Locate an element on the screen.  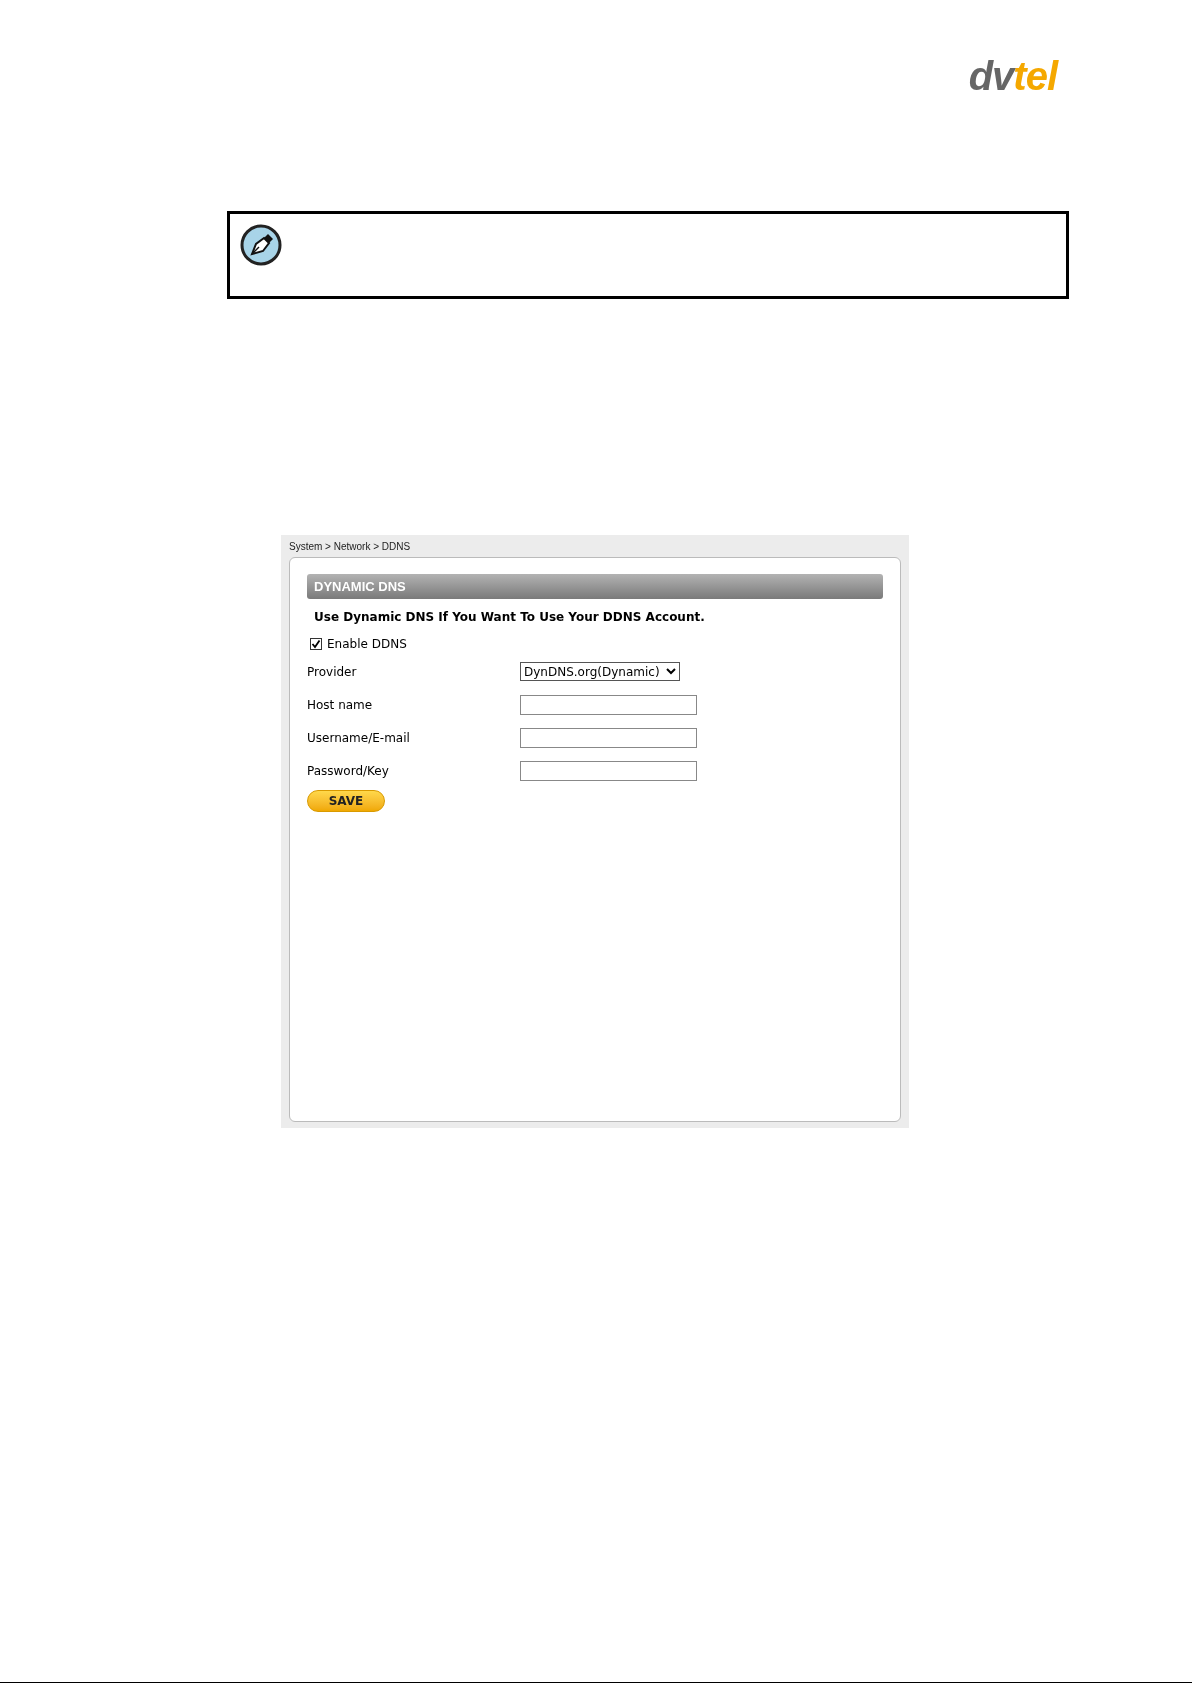
logo-text: dv is located at coordinates (991, 76).